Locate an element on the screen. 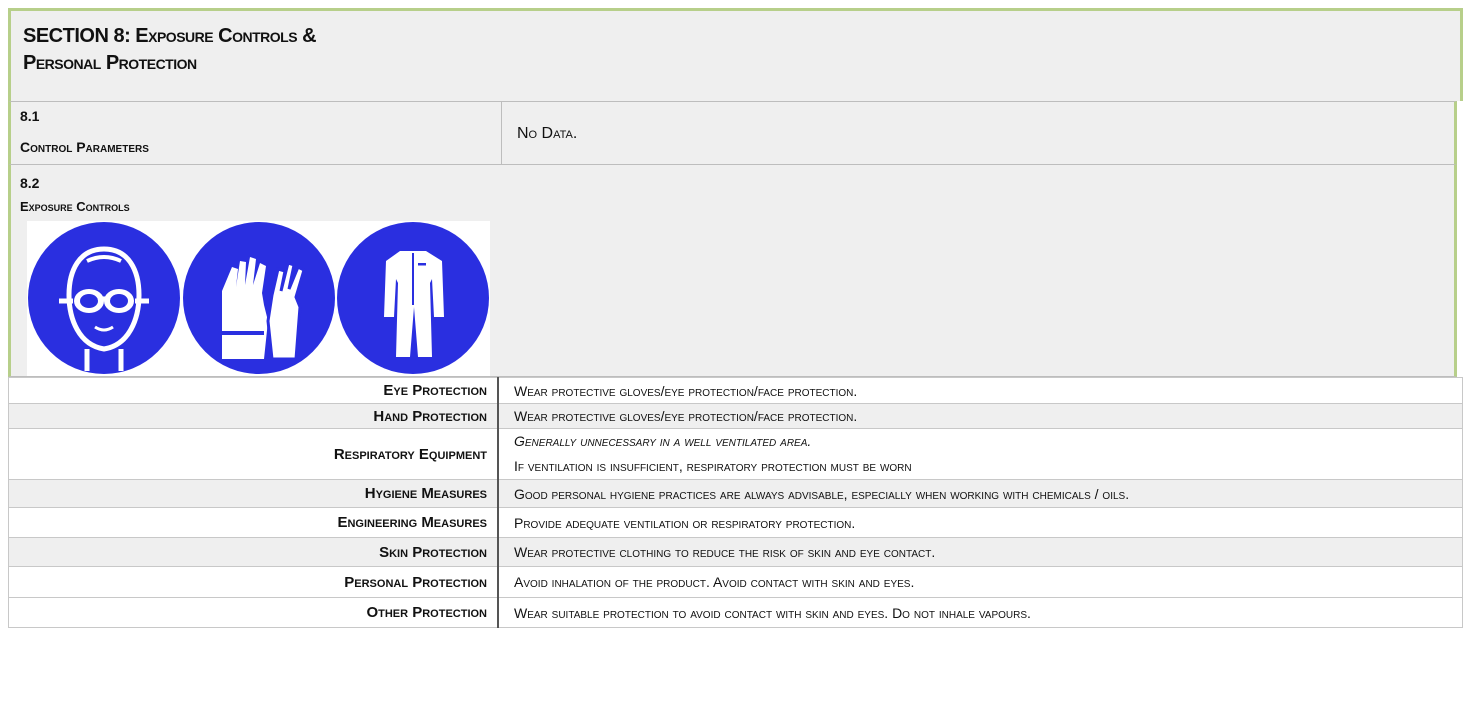 The height and width of the screenshot is (701, 1465). eye-protection-icon is located at coordinates (104, 298).